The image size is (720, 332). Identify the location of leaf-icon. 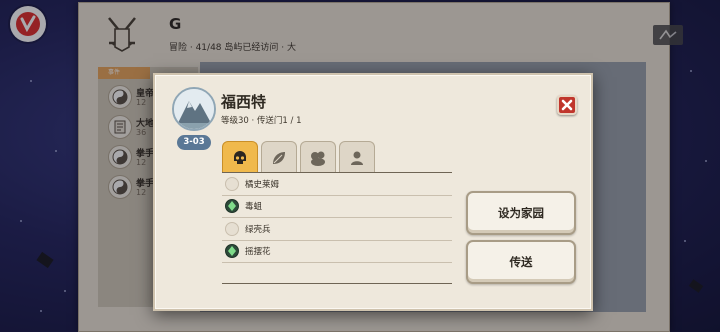
(279, 157).